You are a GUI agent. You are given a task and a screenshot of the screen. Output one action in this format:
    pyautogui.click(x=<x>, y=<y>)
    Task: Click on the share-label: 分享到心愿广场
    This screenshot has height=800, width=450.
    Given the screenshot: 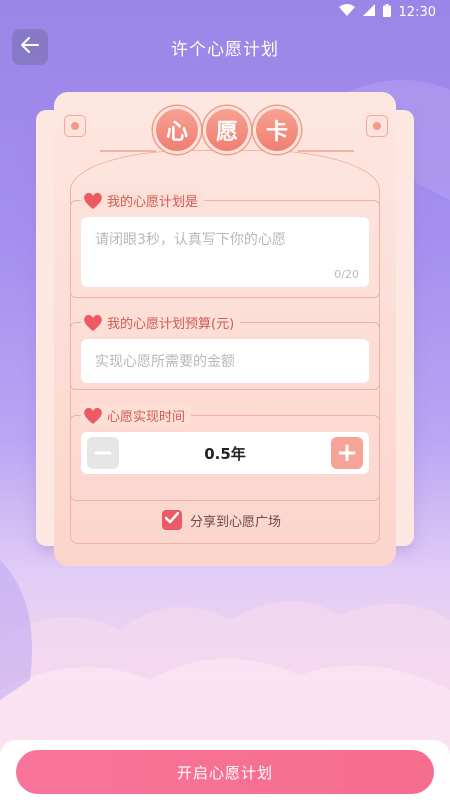 What is the action you would take?
    pyautogui.click(x=236, y=522)
    